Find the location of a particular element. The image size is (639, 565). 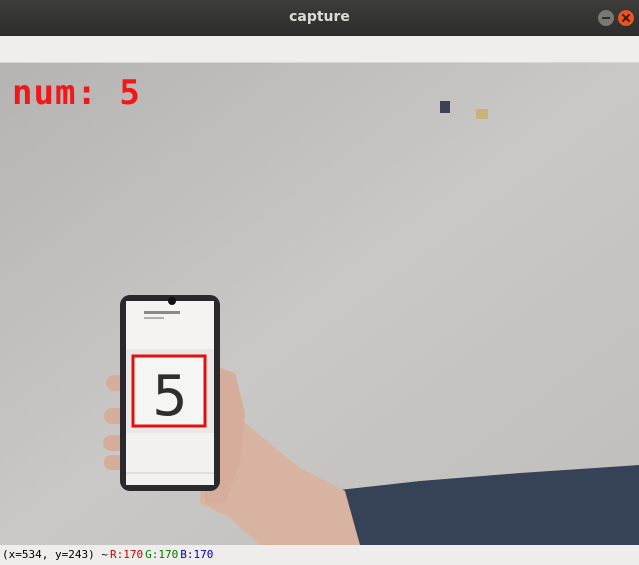

window-title: capture is located at coordinates (319, 17).